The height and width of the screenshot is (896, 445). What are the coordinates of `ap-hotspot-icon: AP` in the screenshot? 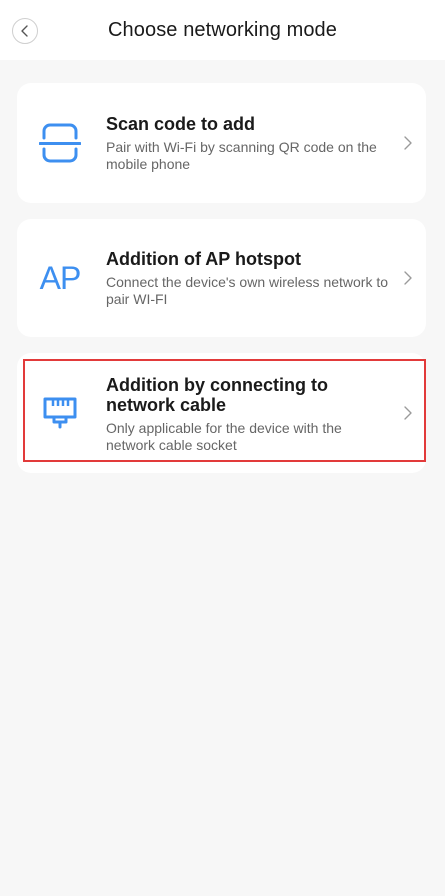 It's located at (60, 278).